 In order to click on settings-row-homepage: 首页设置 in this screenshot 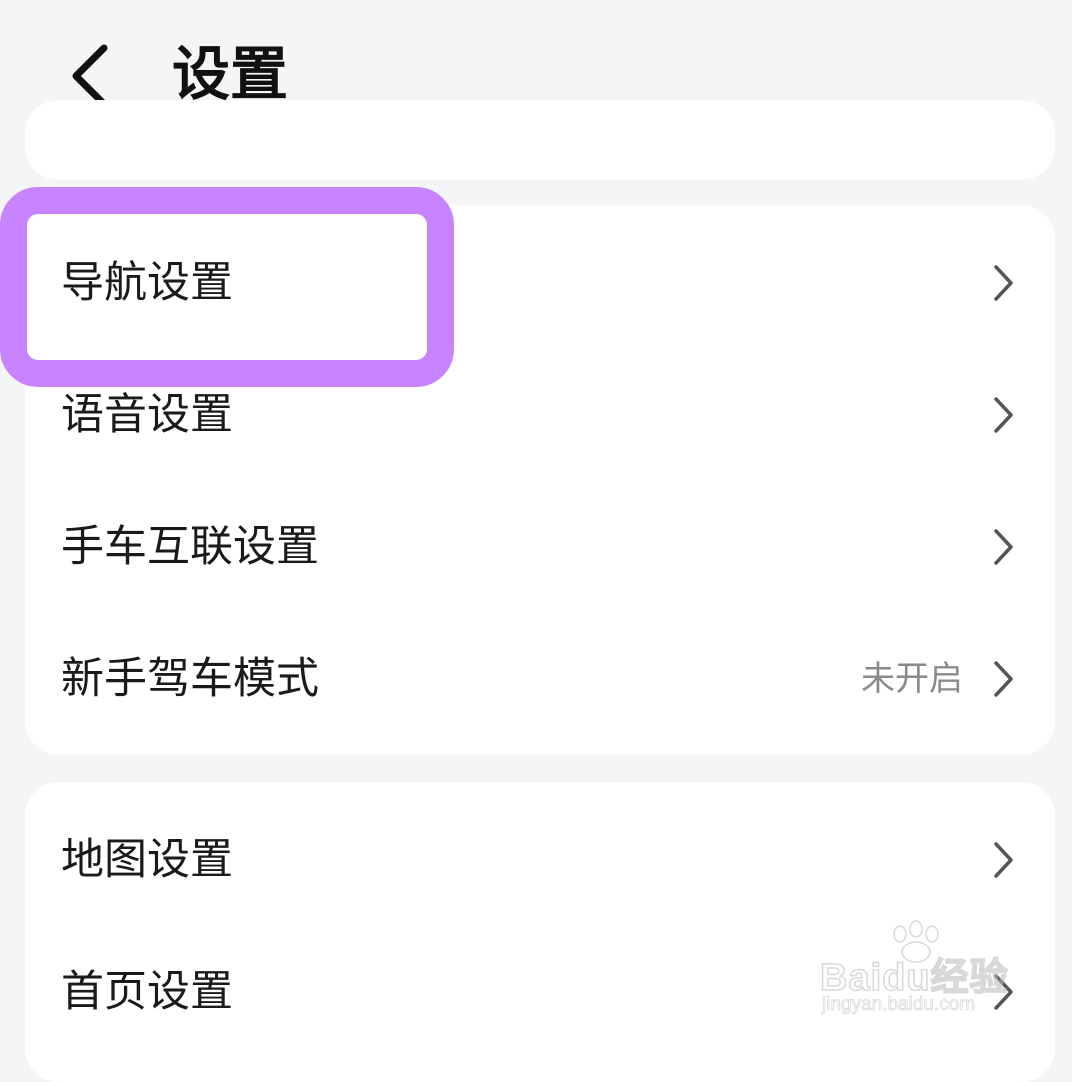, I will do `click(540, 992)`.